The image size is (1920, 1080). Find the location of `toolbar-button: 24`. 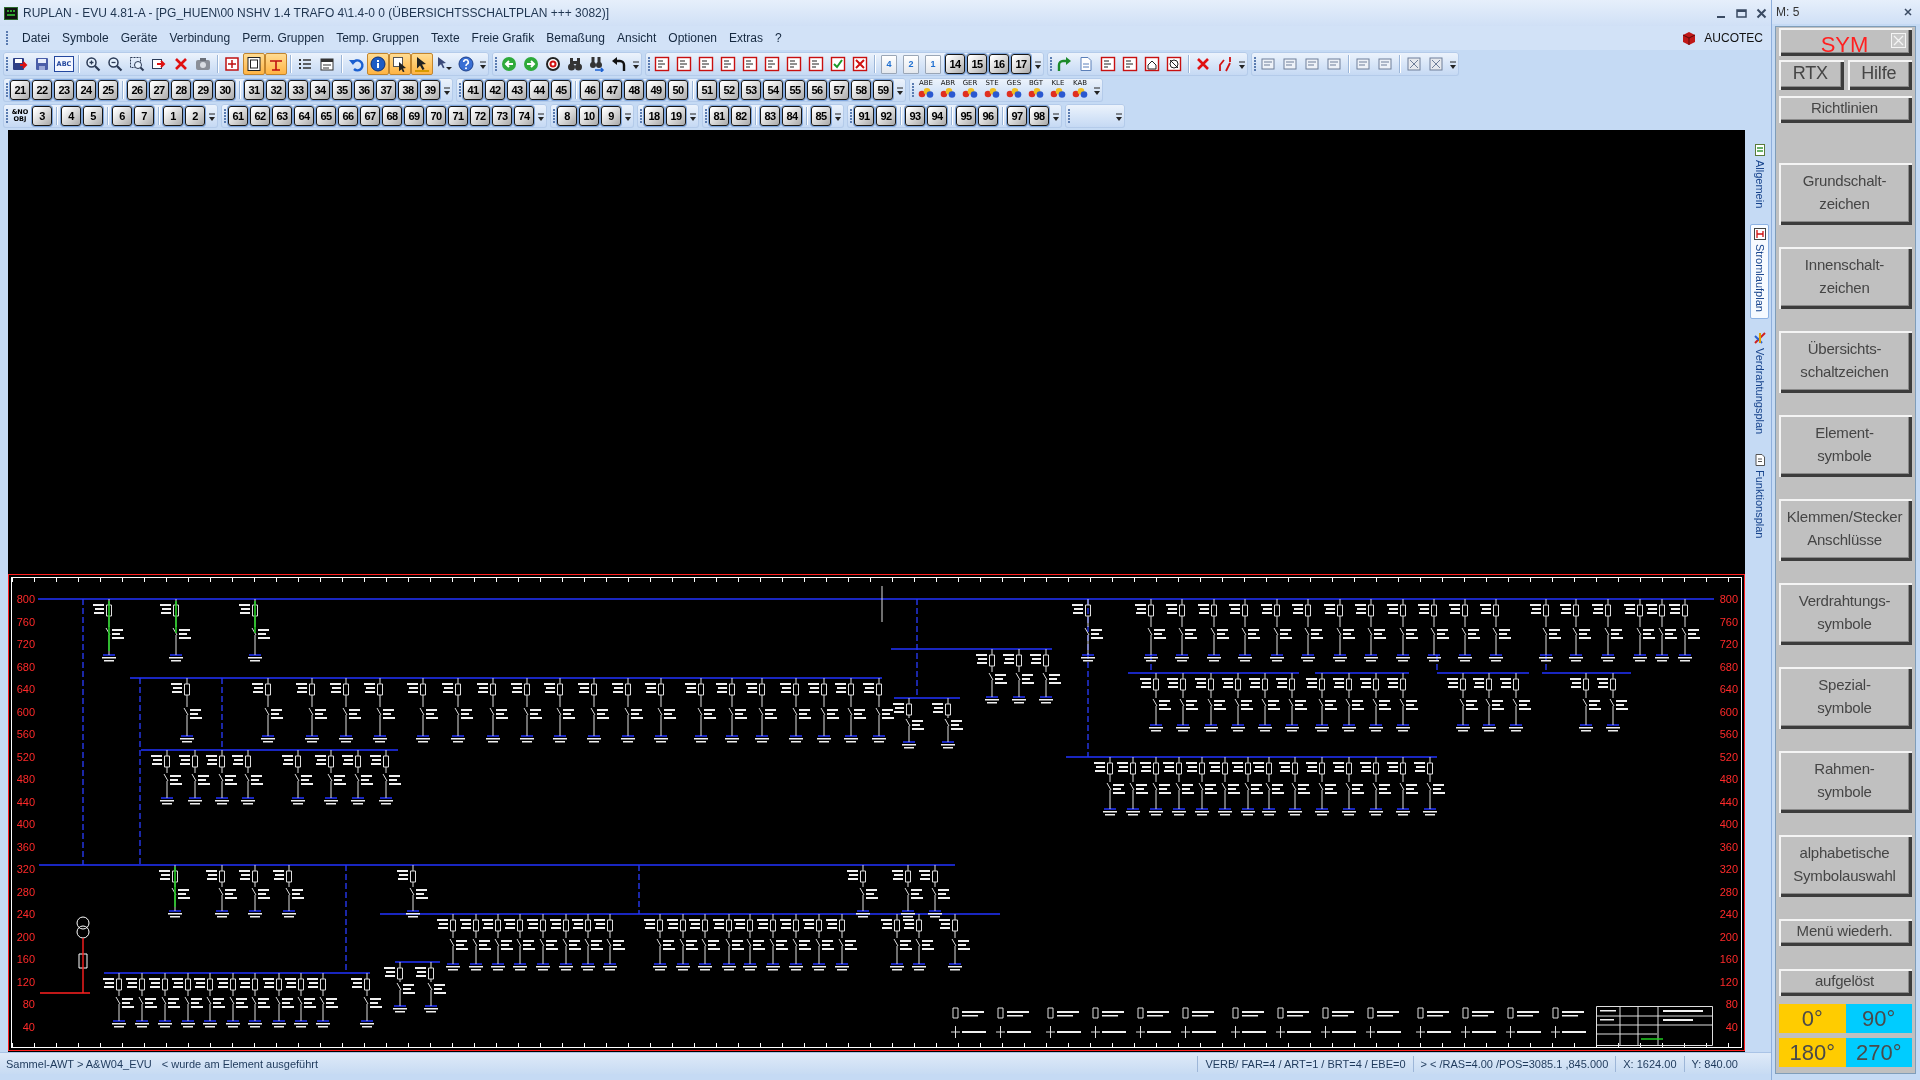

toolbar-button: 24 is located at coordinates (86, 90).